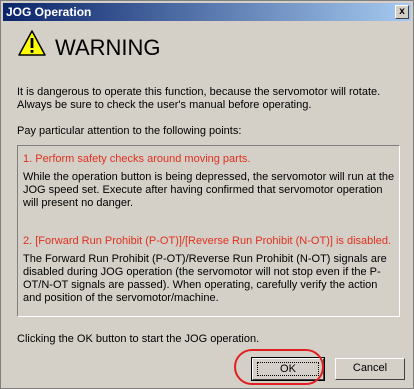 The width and height of the screenshot is (414, 389). I want to click on warning-title: WARNING, so click(108, 47).